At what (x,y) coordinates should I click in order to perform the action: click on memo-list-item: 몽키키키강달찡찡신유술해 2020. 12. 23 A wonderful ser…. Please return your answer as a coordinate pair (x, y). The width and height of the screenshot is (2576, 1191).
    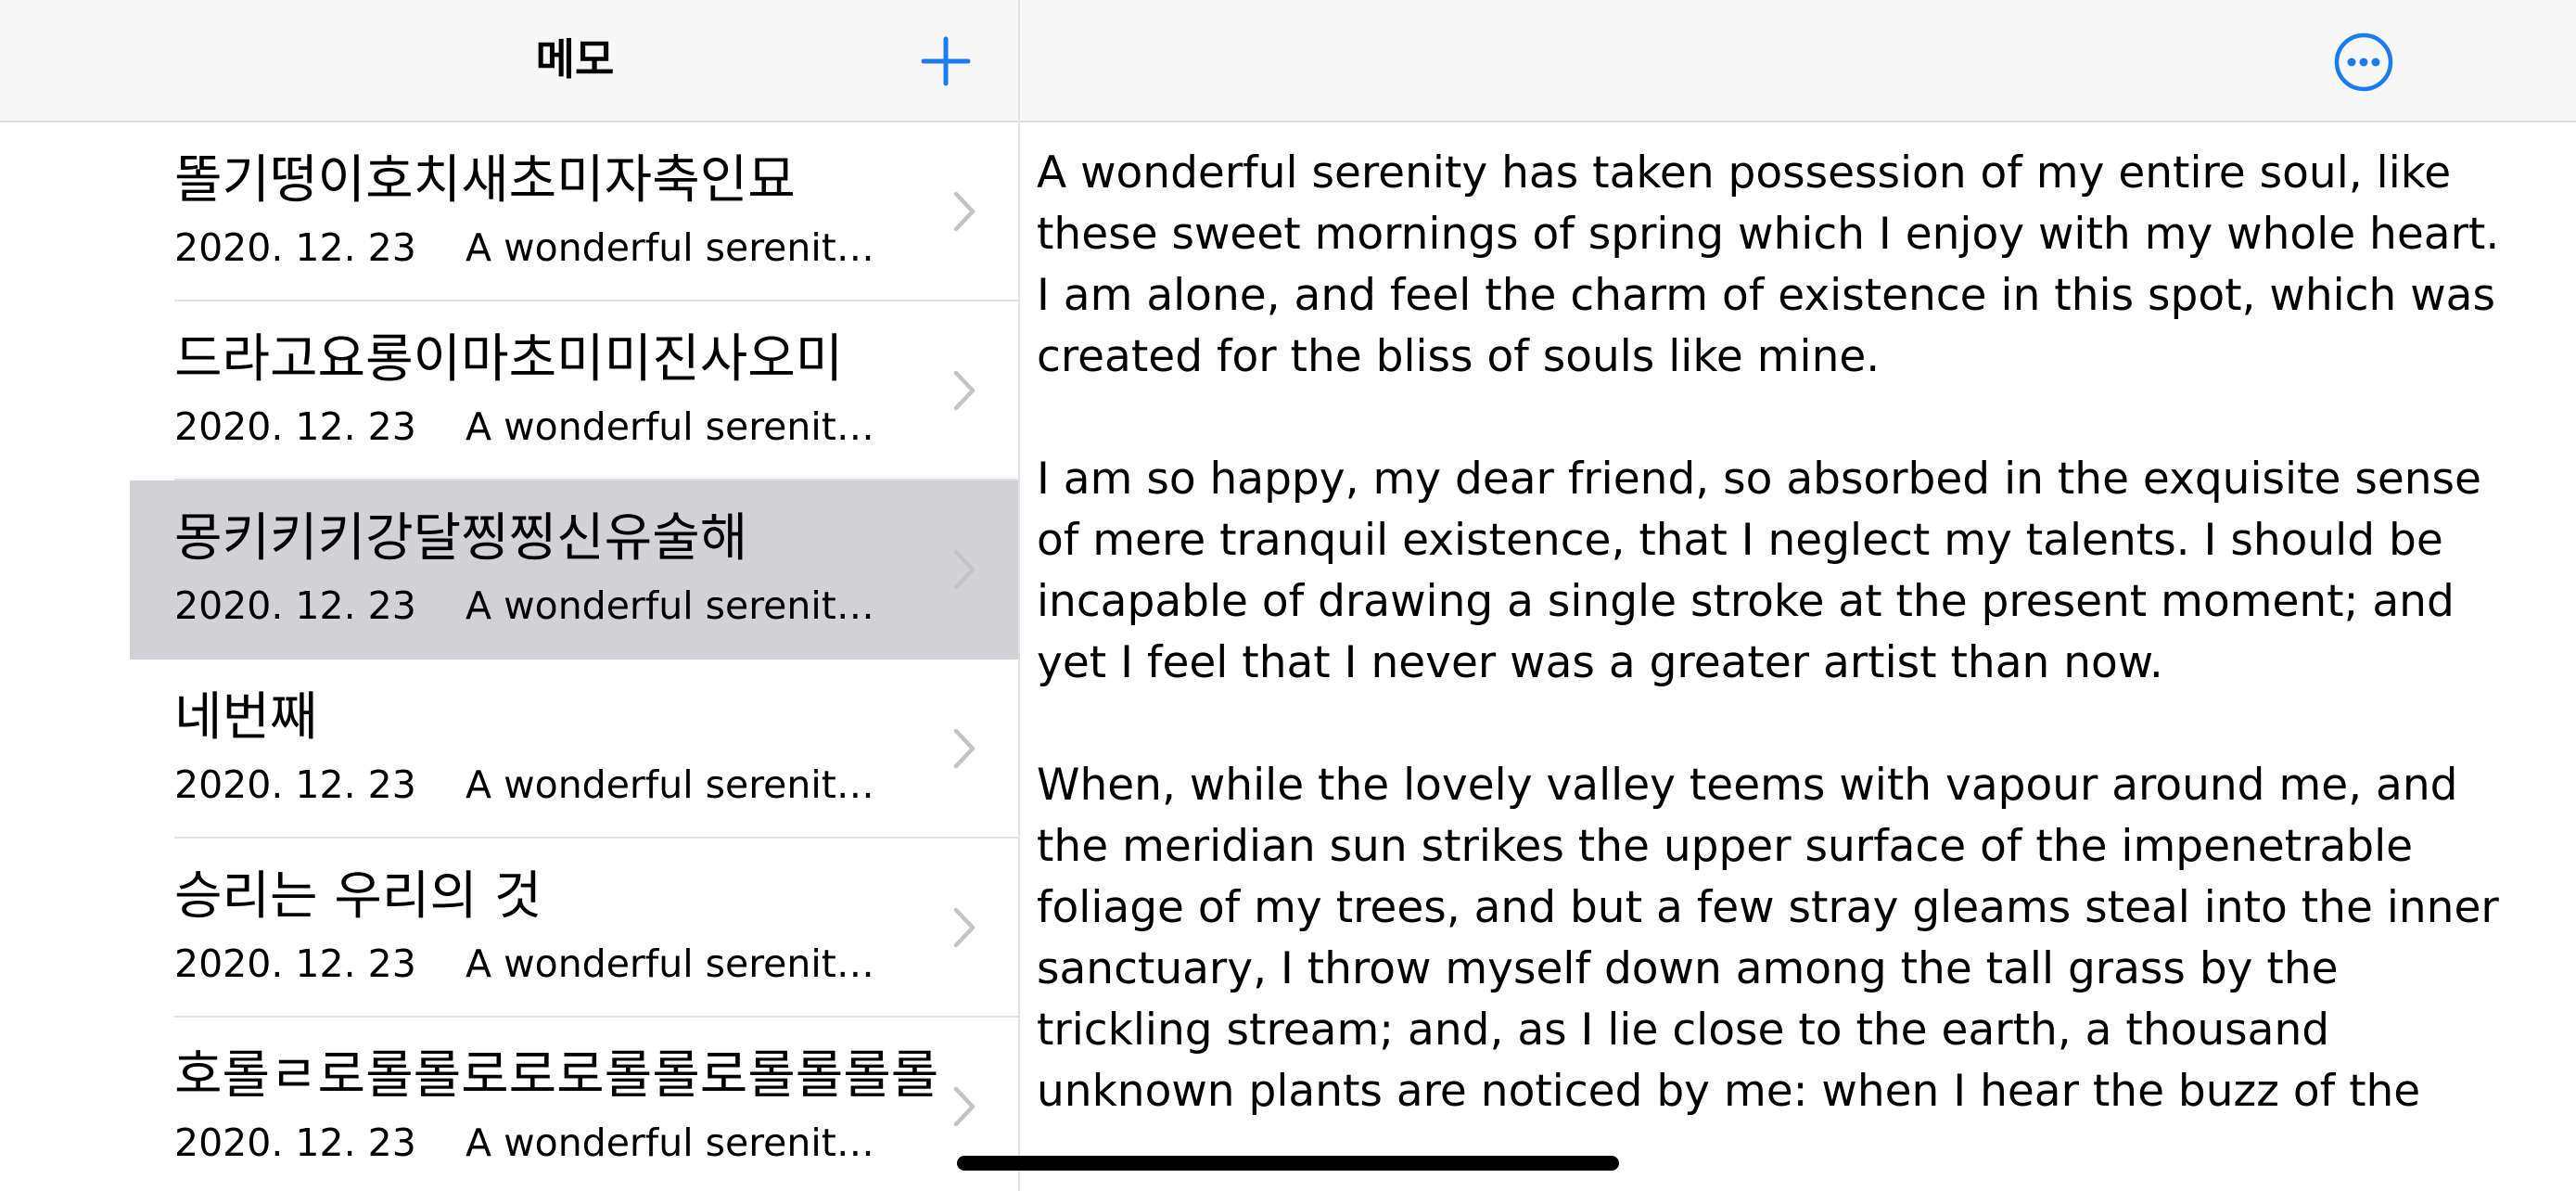
    Looking at the image, I should click on (574, 570).